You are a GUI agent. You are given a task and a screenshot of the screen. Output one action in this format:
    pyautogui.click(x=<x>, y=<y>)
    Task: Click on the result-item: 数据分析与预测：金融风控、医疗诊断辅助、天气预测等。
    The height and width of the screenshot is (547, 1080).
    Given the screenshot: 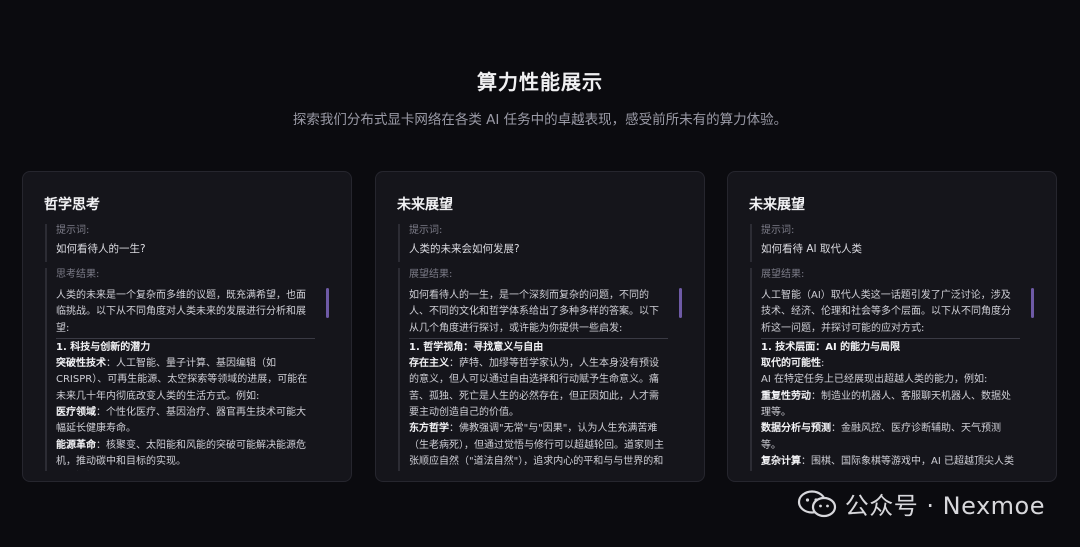 What is the action you would take?
    pyautogui.click(x=890, y=437)
    